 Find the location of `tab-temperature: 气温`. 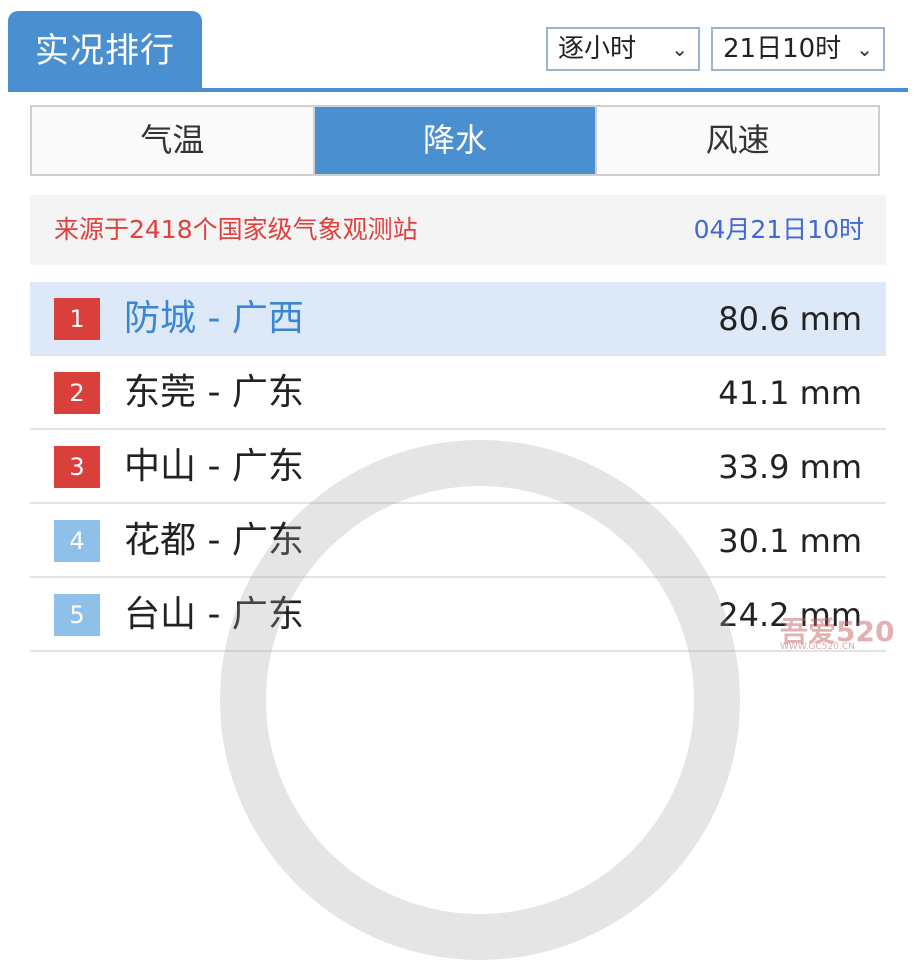

tab-temperature: 气温 is located at coordinates (173, 140).